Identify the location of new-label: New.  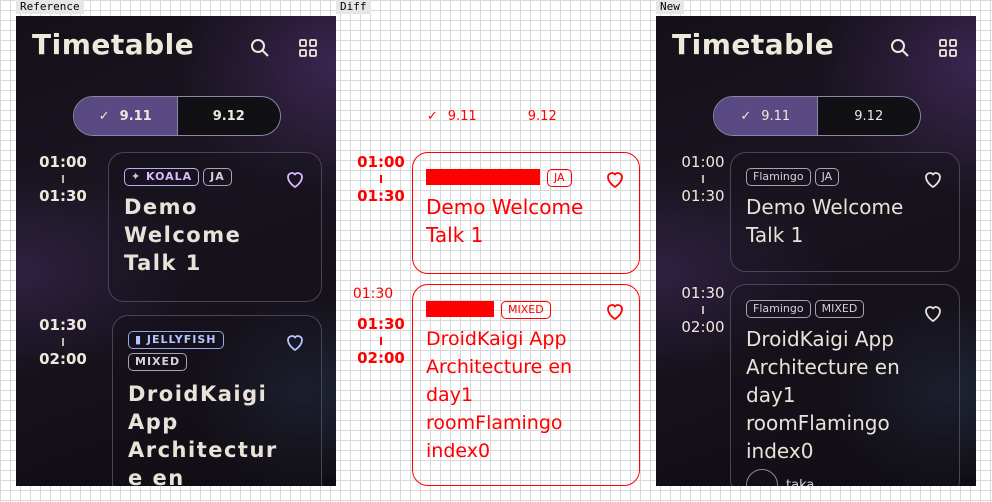
(670, 7).